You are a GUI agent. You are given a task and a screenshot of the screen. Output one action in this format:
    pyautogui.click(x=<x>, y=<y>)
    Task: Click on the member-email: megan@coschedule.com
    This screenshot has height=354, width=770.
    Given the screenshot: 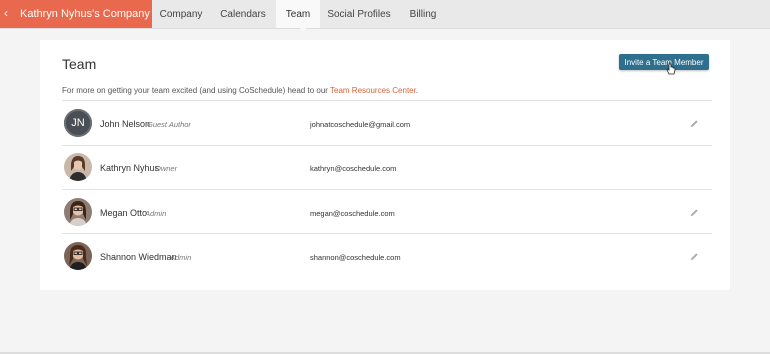 What is the action you would take?
    pyautogui.click(x=352, y=213)
    